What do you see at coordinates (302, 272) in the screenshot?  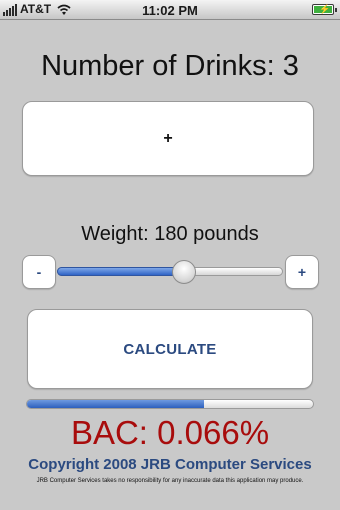 I see `increase-weight-button: +` at bounding box center [302, 272].